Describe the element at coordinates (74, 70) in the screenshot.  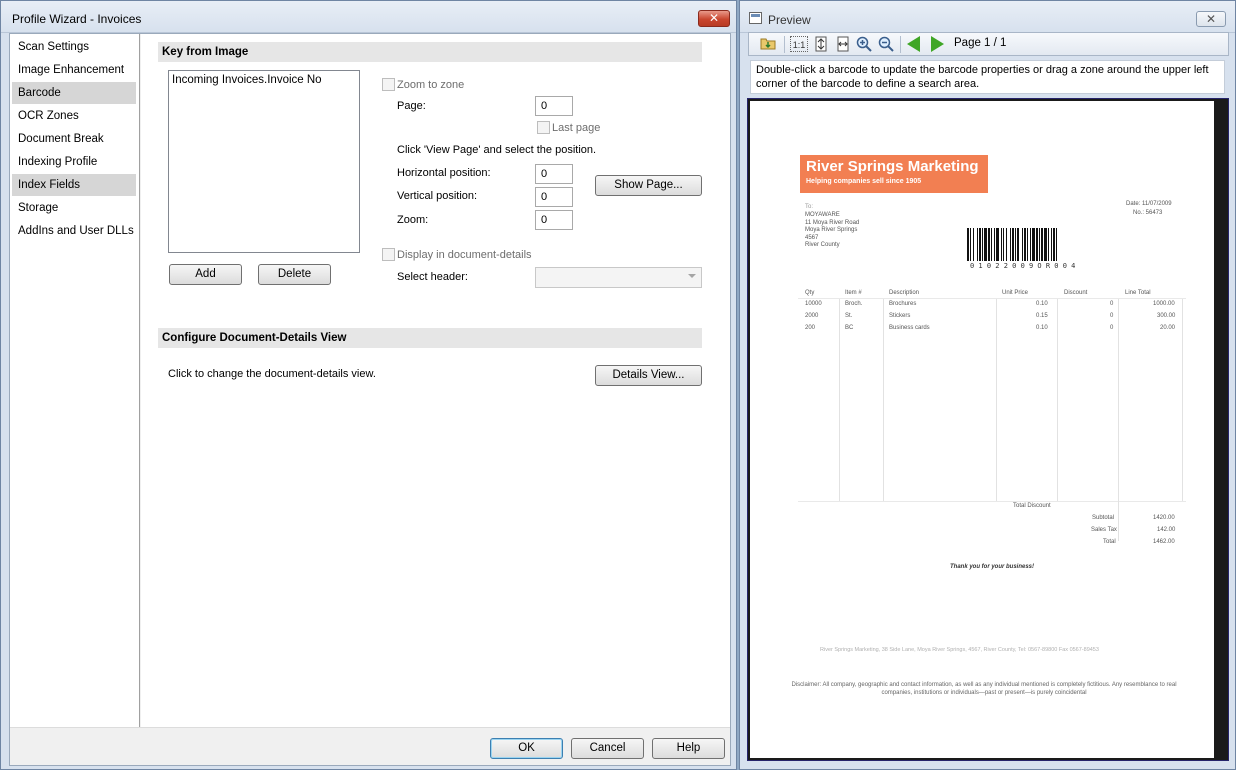
I see `nav-item-image-enhancement: Image Enhancement` at that location.